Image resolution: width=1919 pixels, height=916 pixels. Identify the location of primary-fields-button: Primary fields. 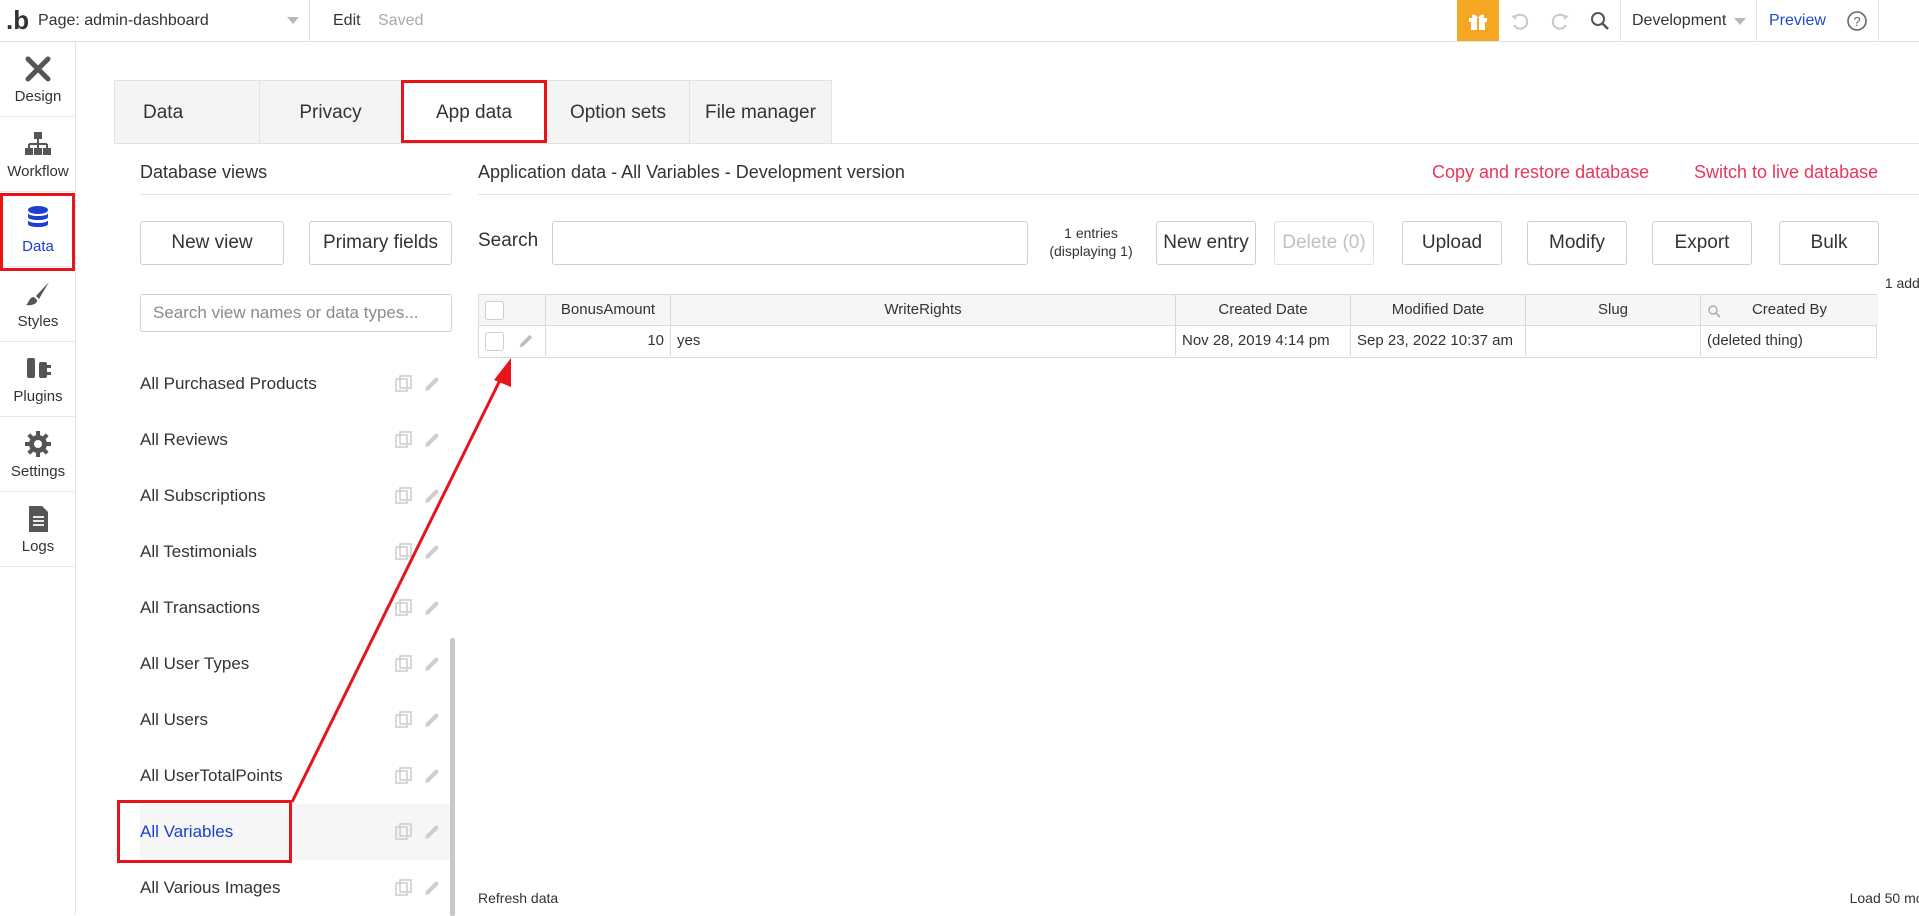
(380, 243).